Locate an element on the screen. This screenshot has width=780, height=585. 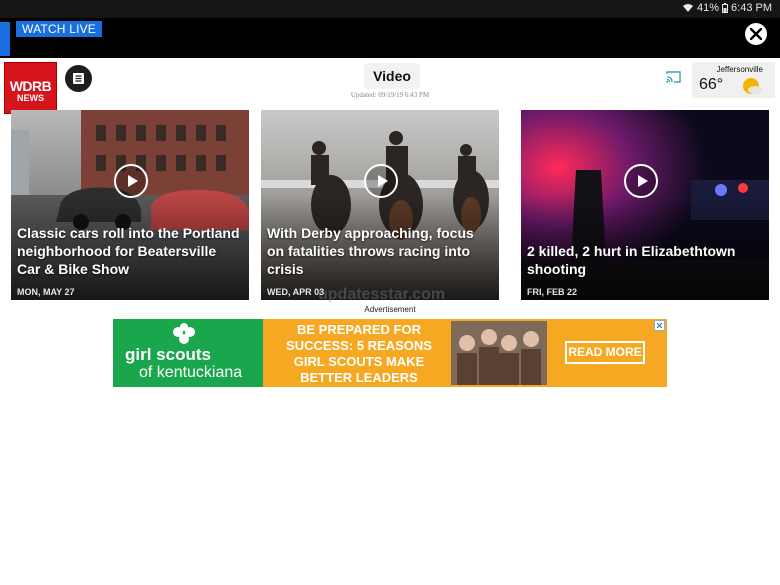
ad-brand-region: of kentuckiana is located at coordinates (191, 372).